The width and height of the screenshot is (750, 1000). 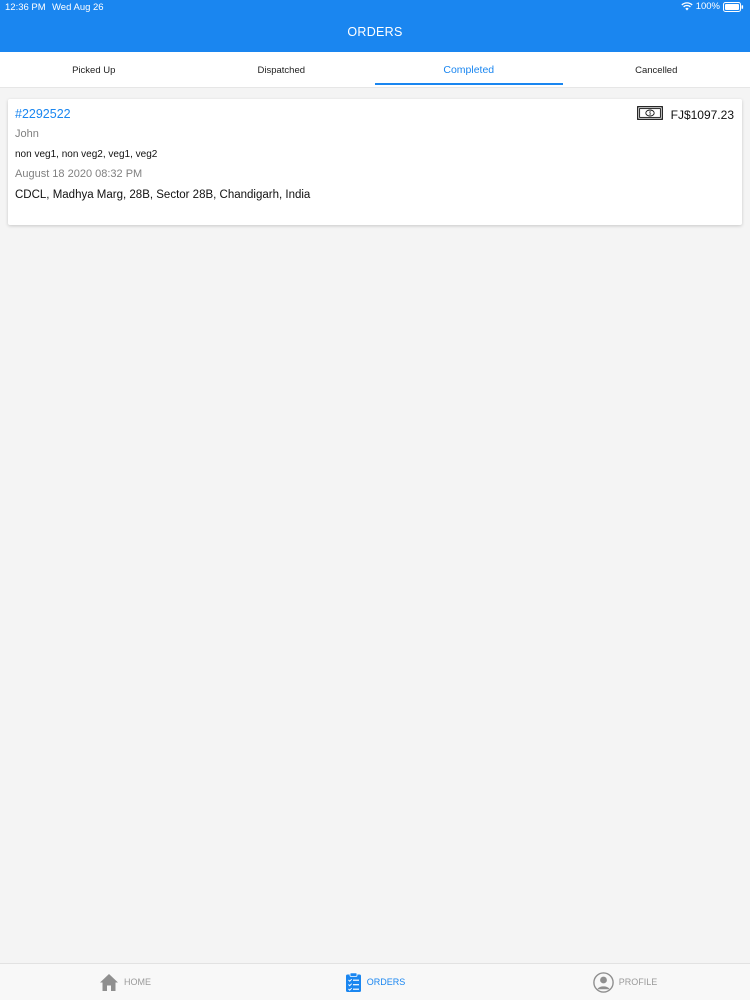 I want to click on nav-home-label: HOME, so click(x=137, y=982).